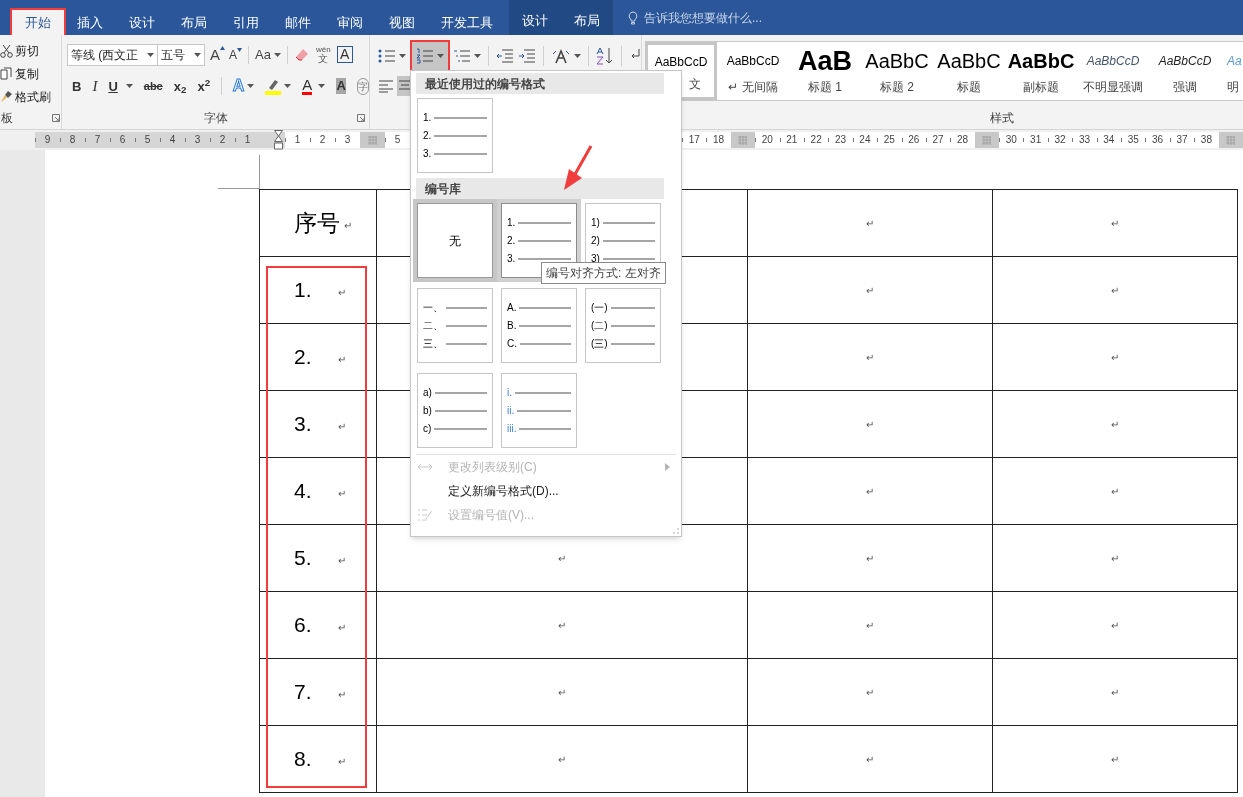 The image size is (1243, 797). What do you see at coordinates (1109, 140) in the screenshot?
I see `ruler-number: 34` at bounding box center [1109, 140].